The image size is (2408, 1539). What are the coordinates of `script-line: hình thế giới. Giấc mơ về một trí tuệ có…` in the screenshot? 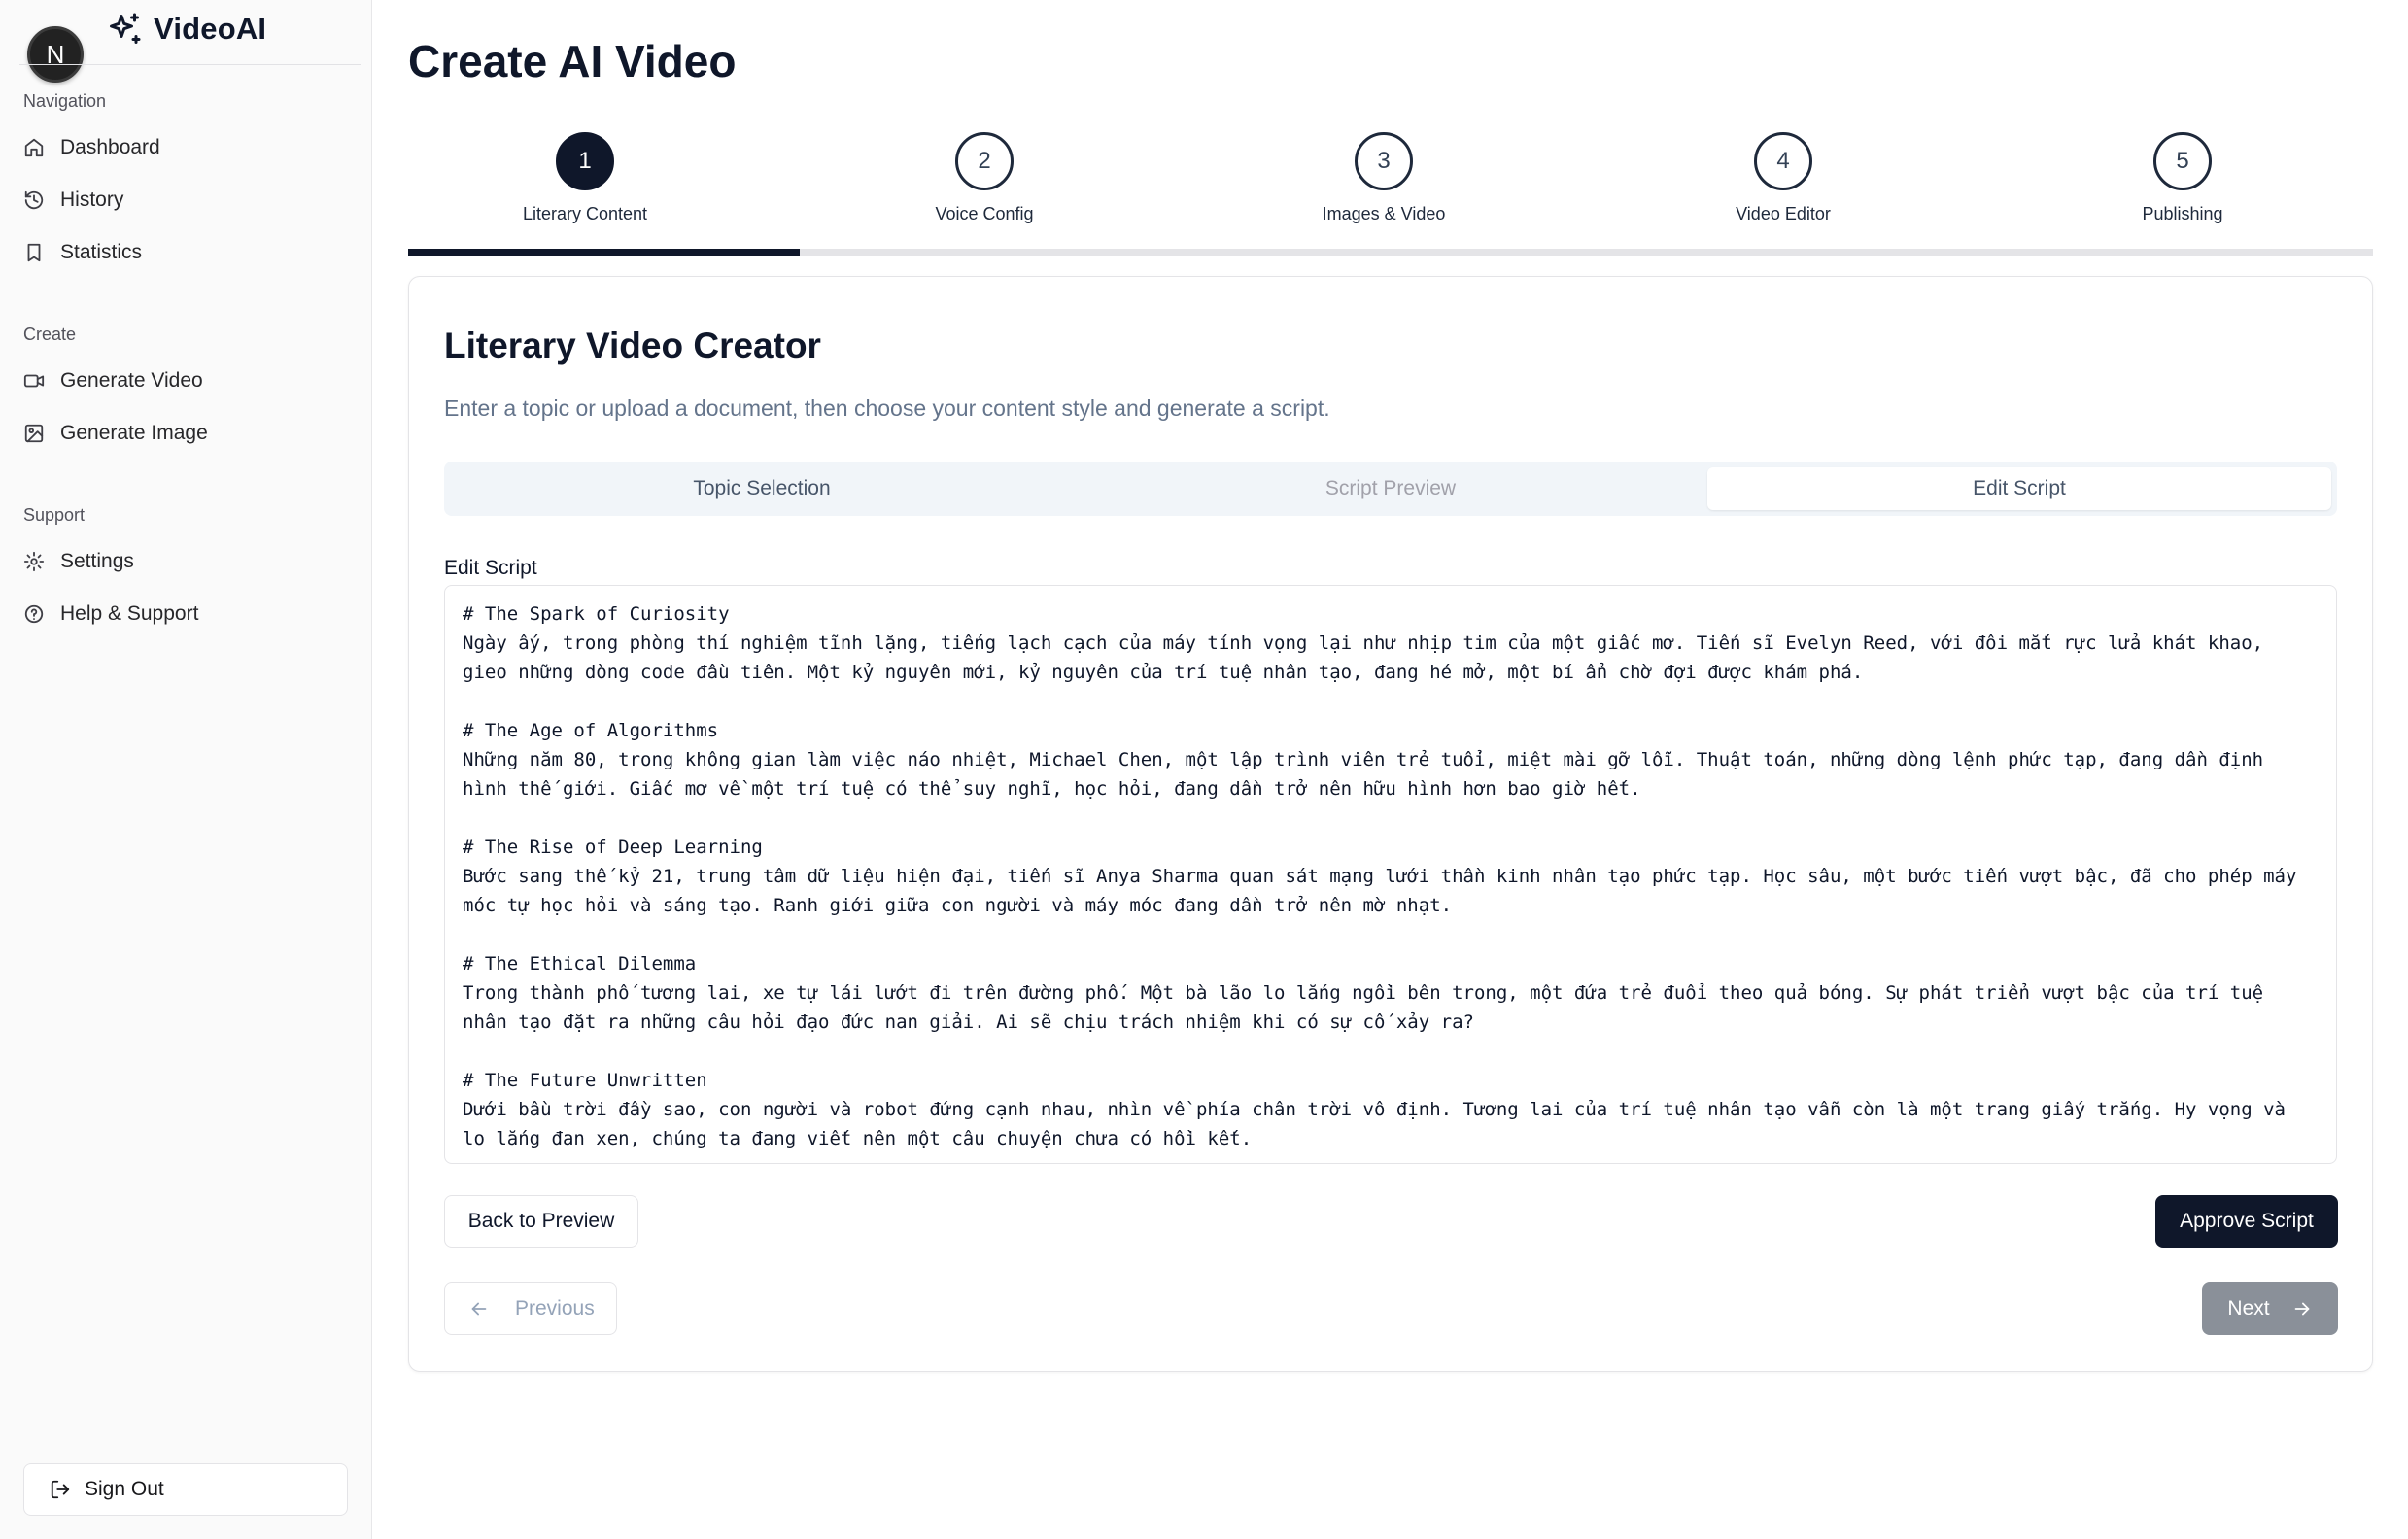 It's located at (1052, 789).